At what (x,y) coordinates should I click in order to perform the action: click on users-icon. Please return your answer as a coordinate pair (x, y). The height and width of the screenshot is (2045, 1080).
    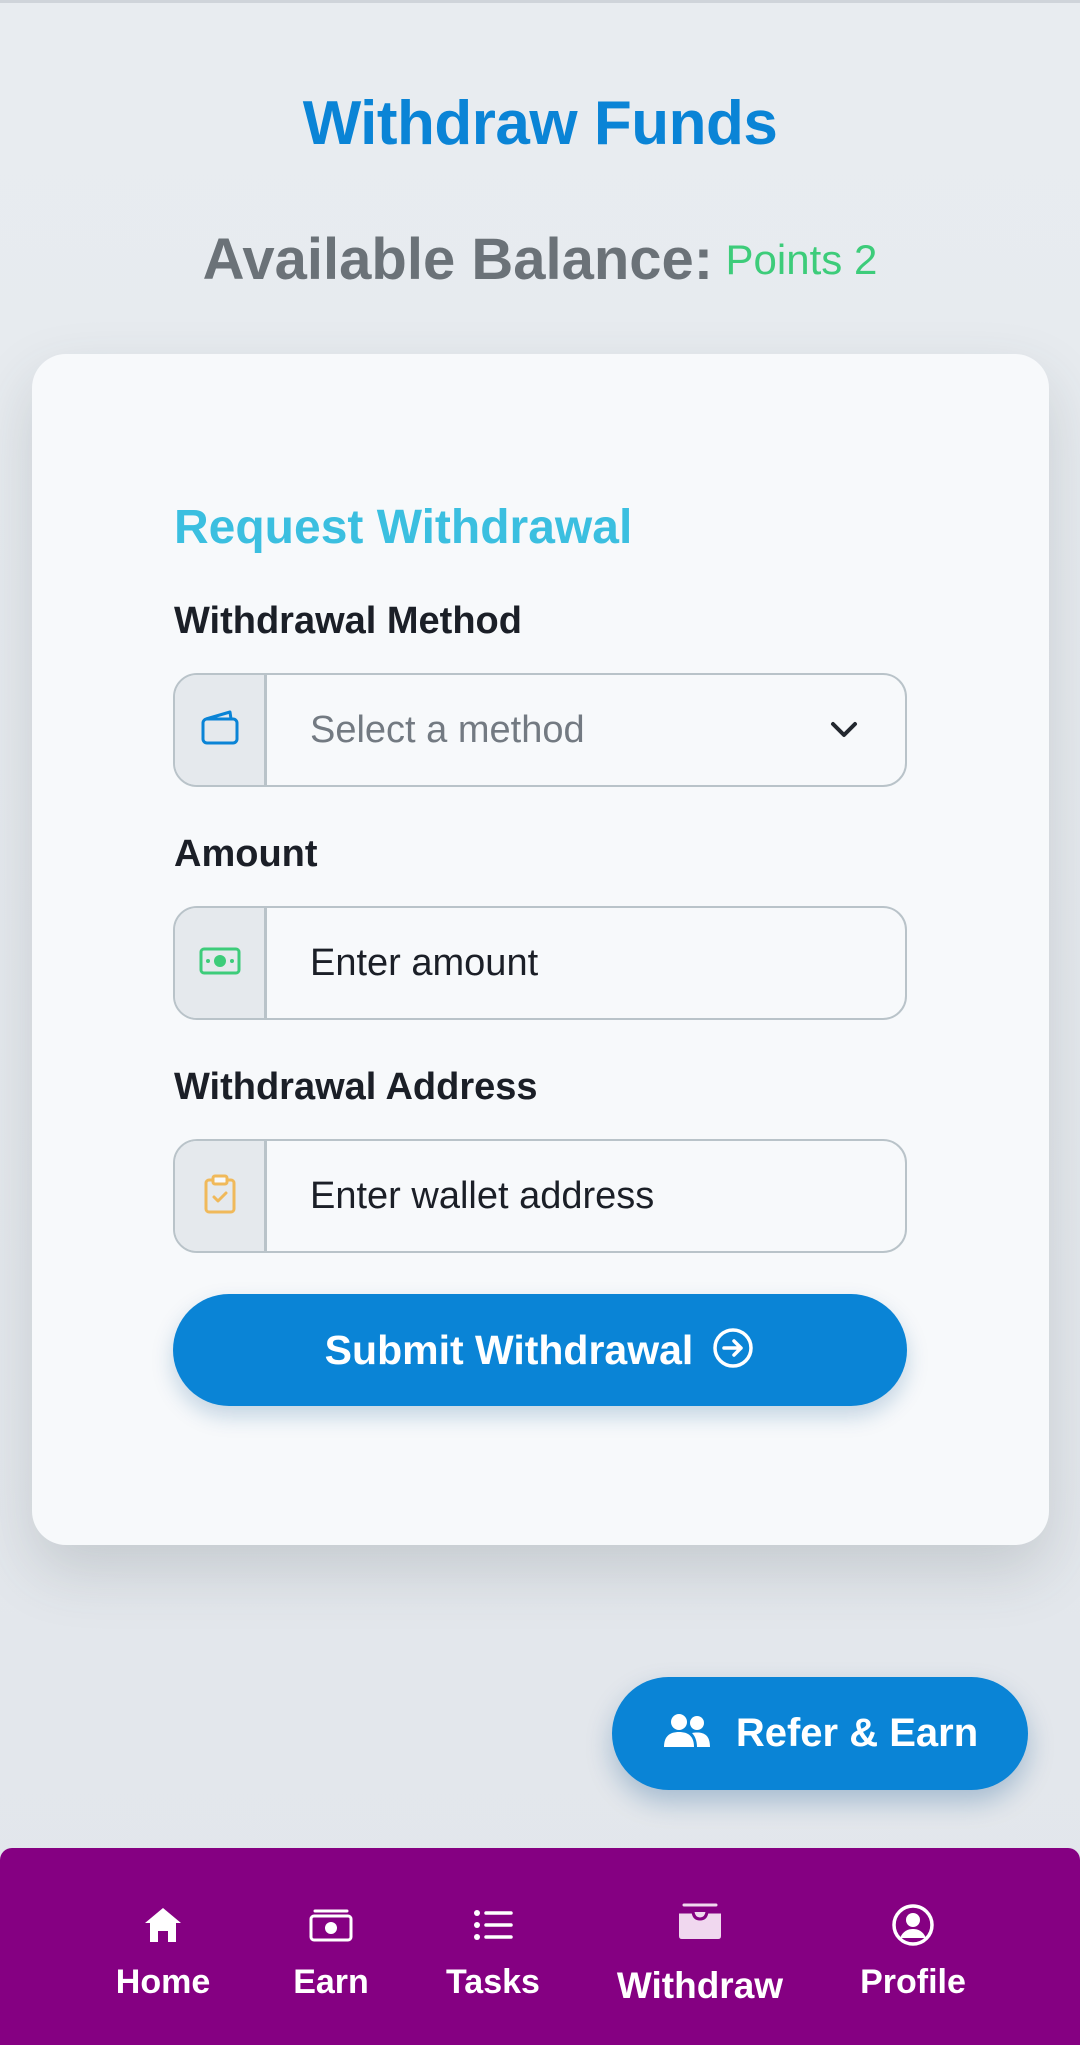
    Looking at the image, I should click on (687, 1733).